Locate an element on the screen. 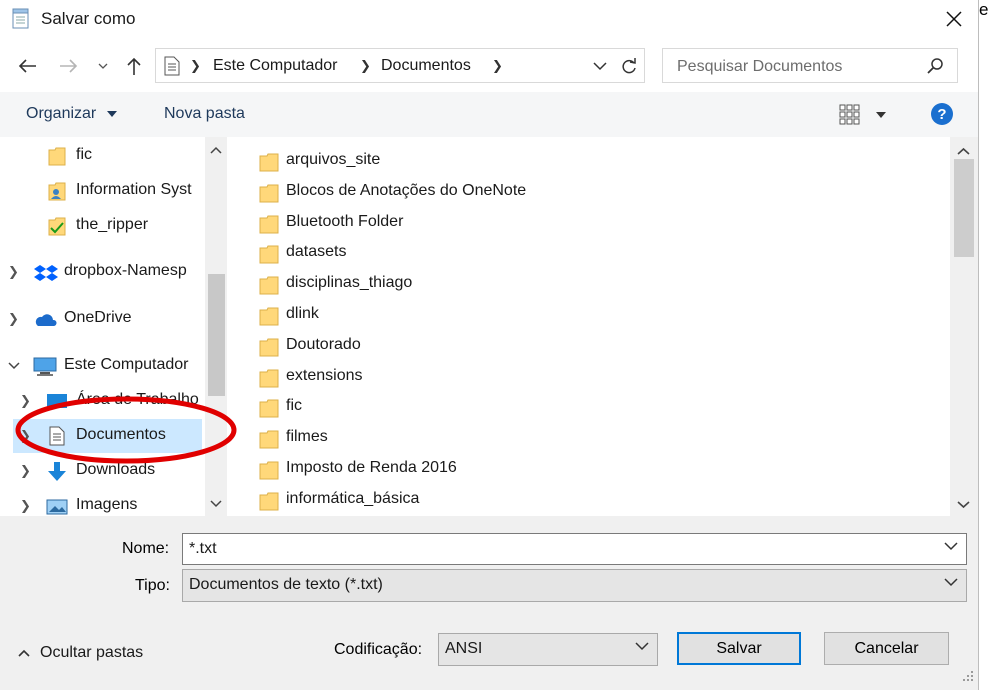  nav-item-documentos: ❯ Documentos is located at coordinates (107, 436).